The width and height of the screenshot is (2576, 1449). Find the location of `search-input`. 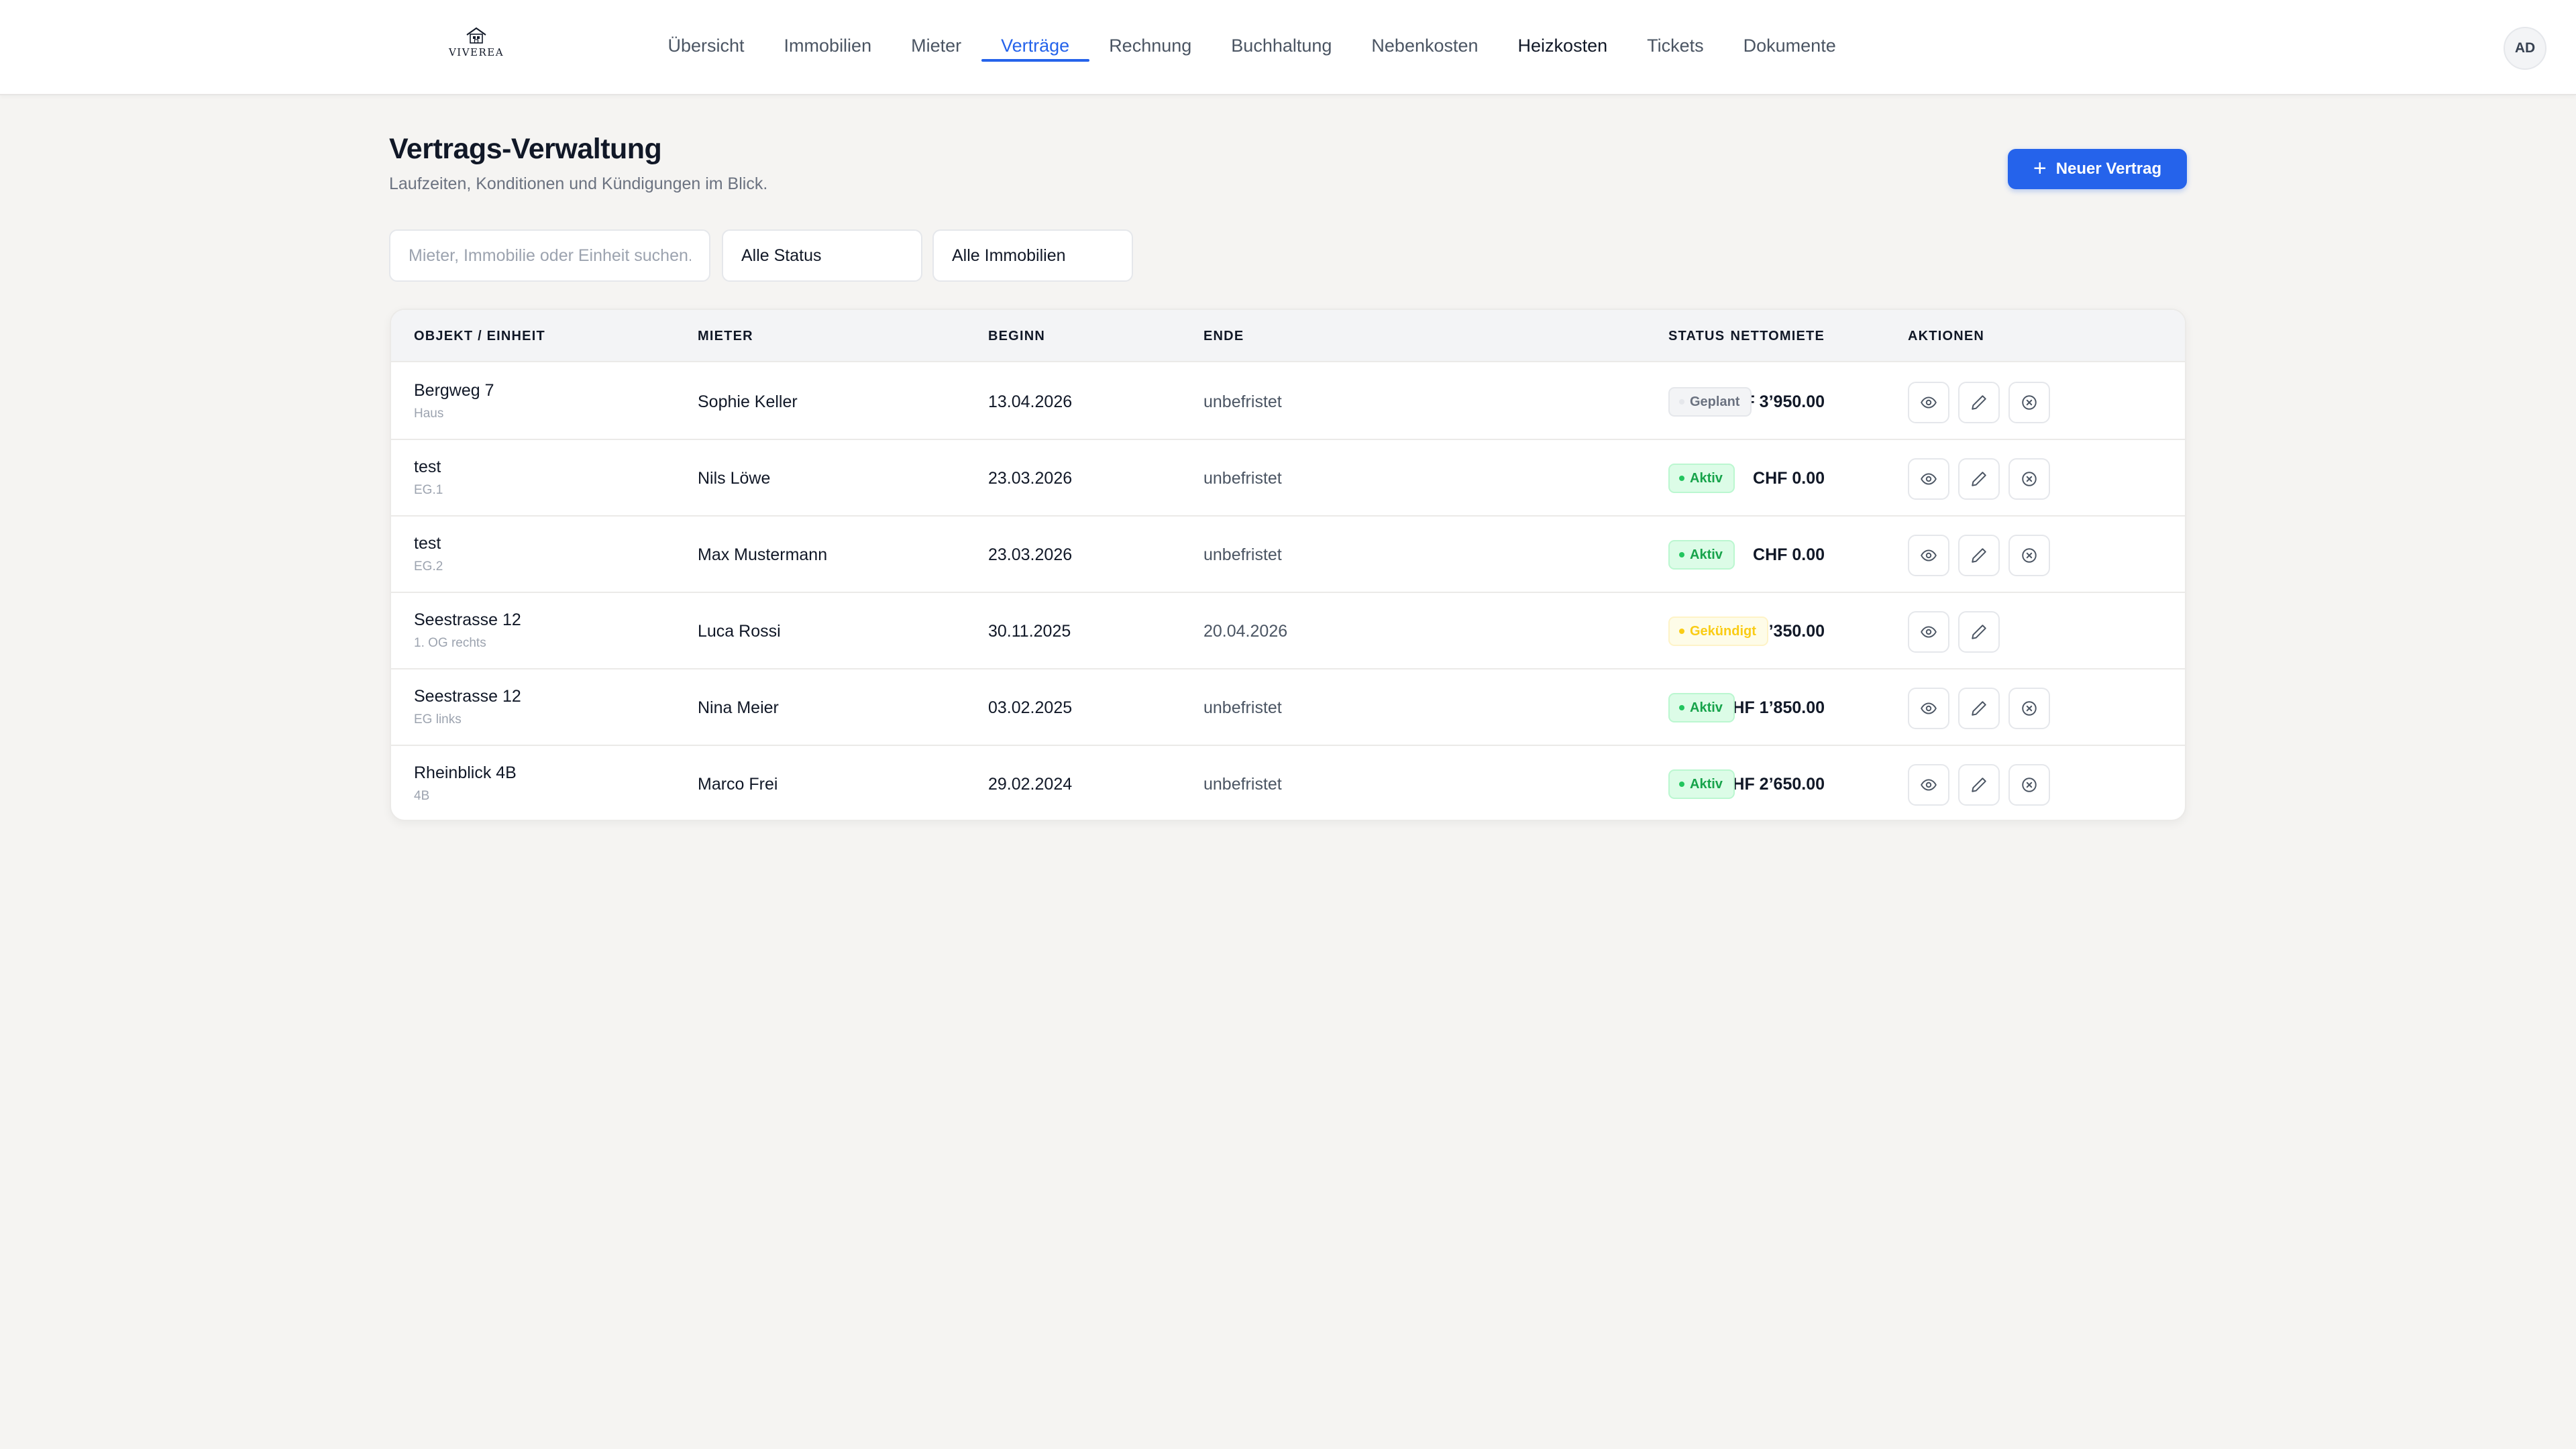

search-input is located at coordinates (549, 255).